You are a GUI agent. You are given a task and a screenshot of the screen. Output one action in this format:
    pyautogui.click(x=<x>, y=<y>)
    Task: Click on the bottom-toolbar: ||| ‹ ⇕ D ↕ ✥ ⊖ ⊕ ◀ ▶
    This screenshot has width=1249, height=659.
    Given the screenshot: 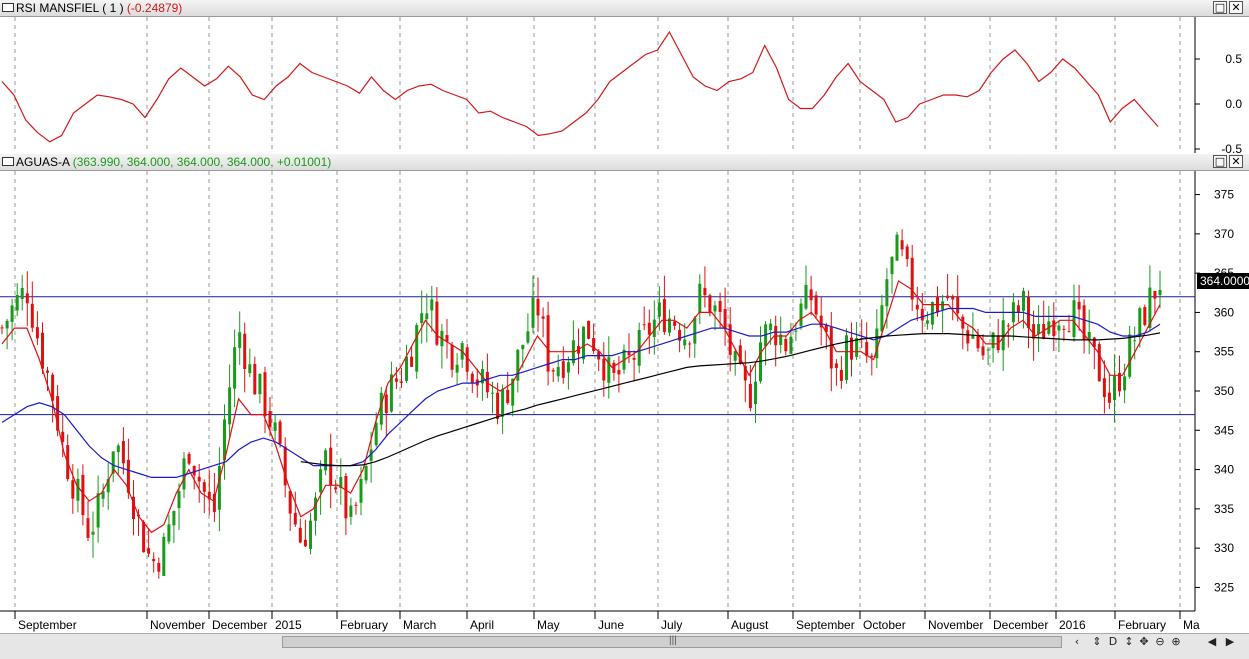 What is the action you would take?
    pyautogui.click(x=624, y=646)
    